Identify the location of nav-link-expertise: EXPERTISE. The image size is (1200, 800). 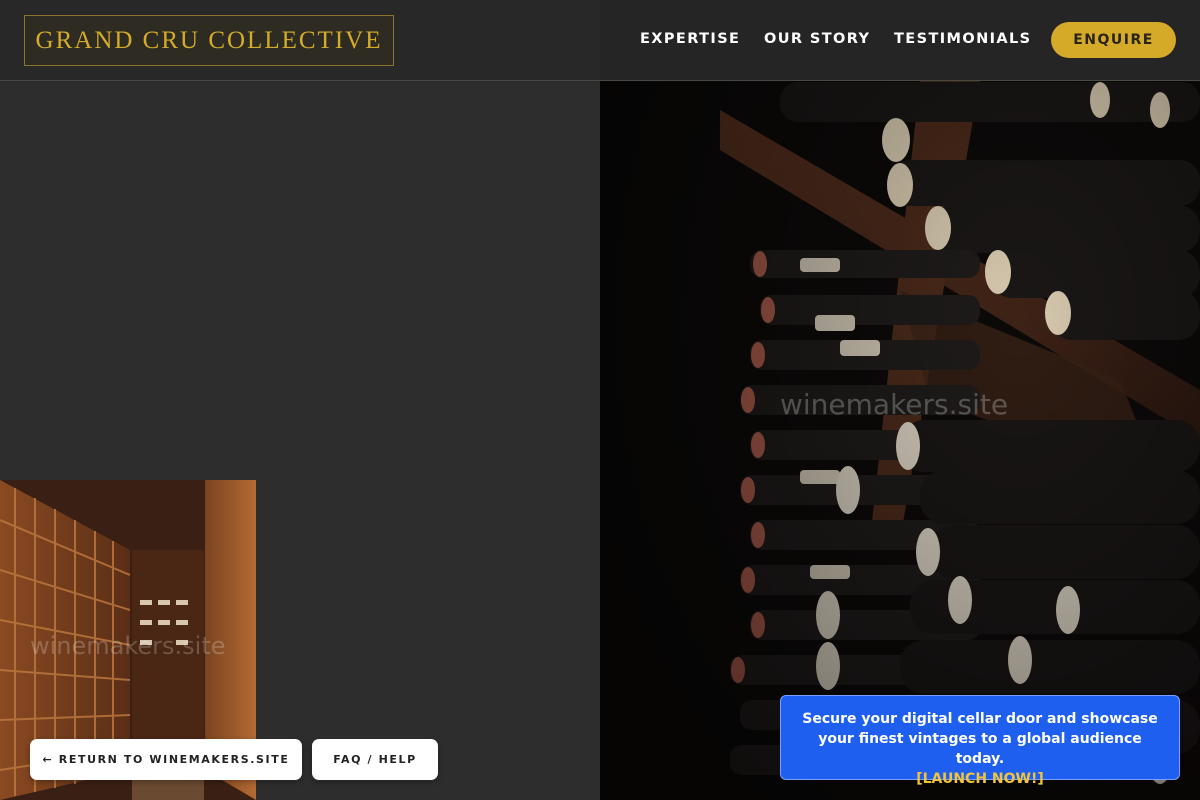
(690, 39).